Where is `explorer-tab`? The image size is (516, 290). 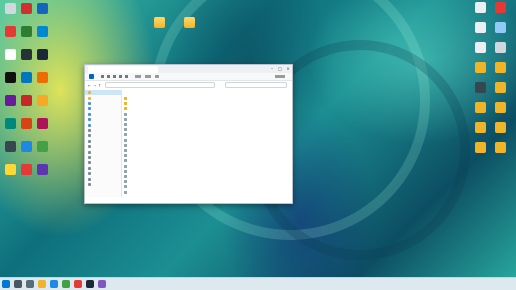 explorer-tab is located at coordinates (123, 69).